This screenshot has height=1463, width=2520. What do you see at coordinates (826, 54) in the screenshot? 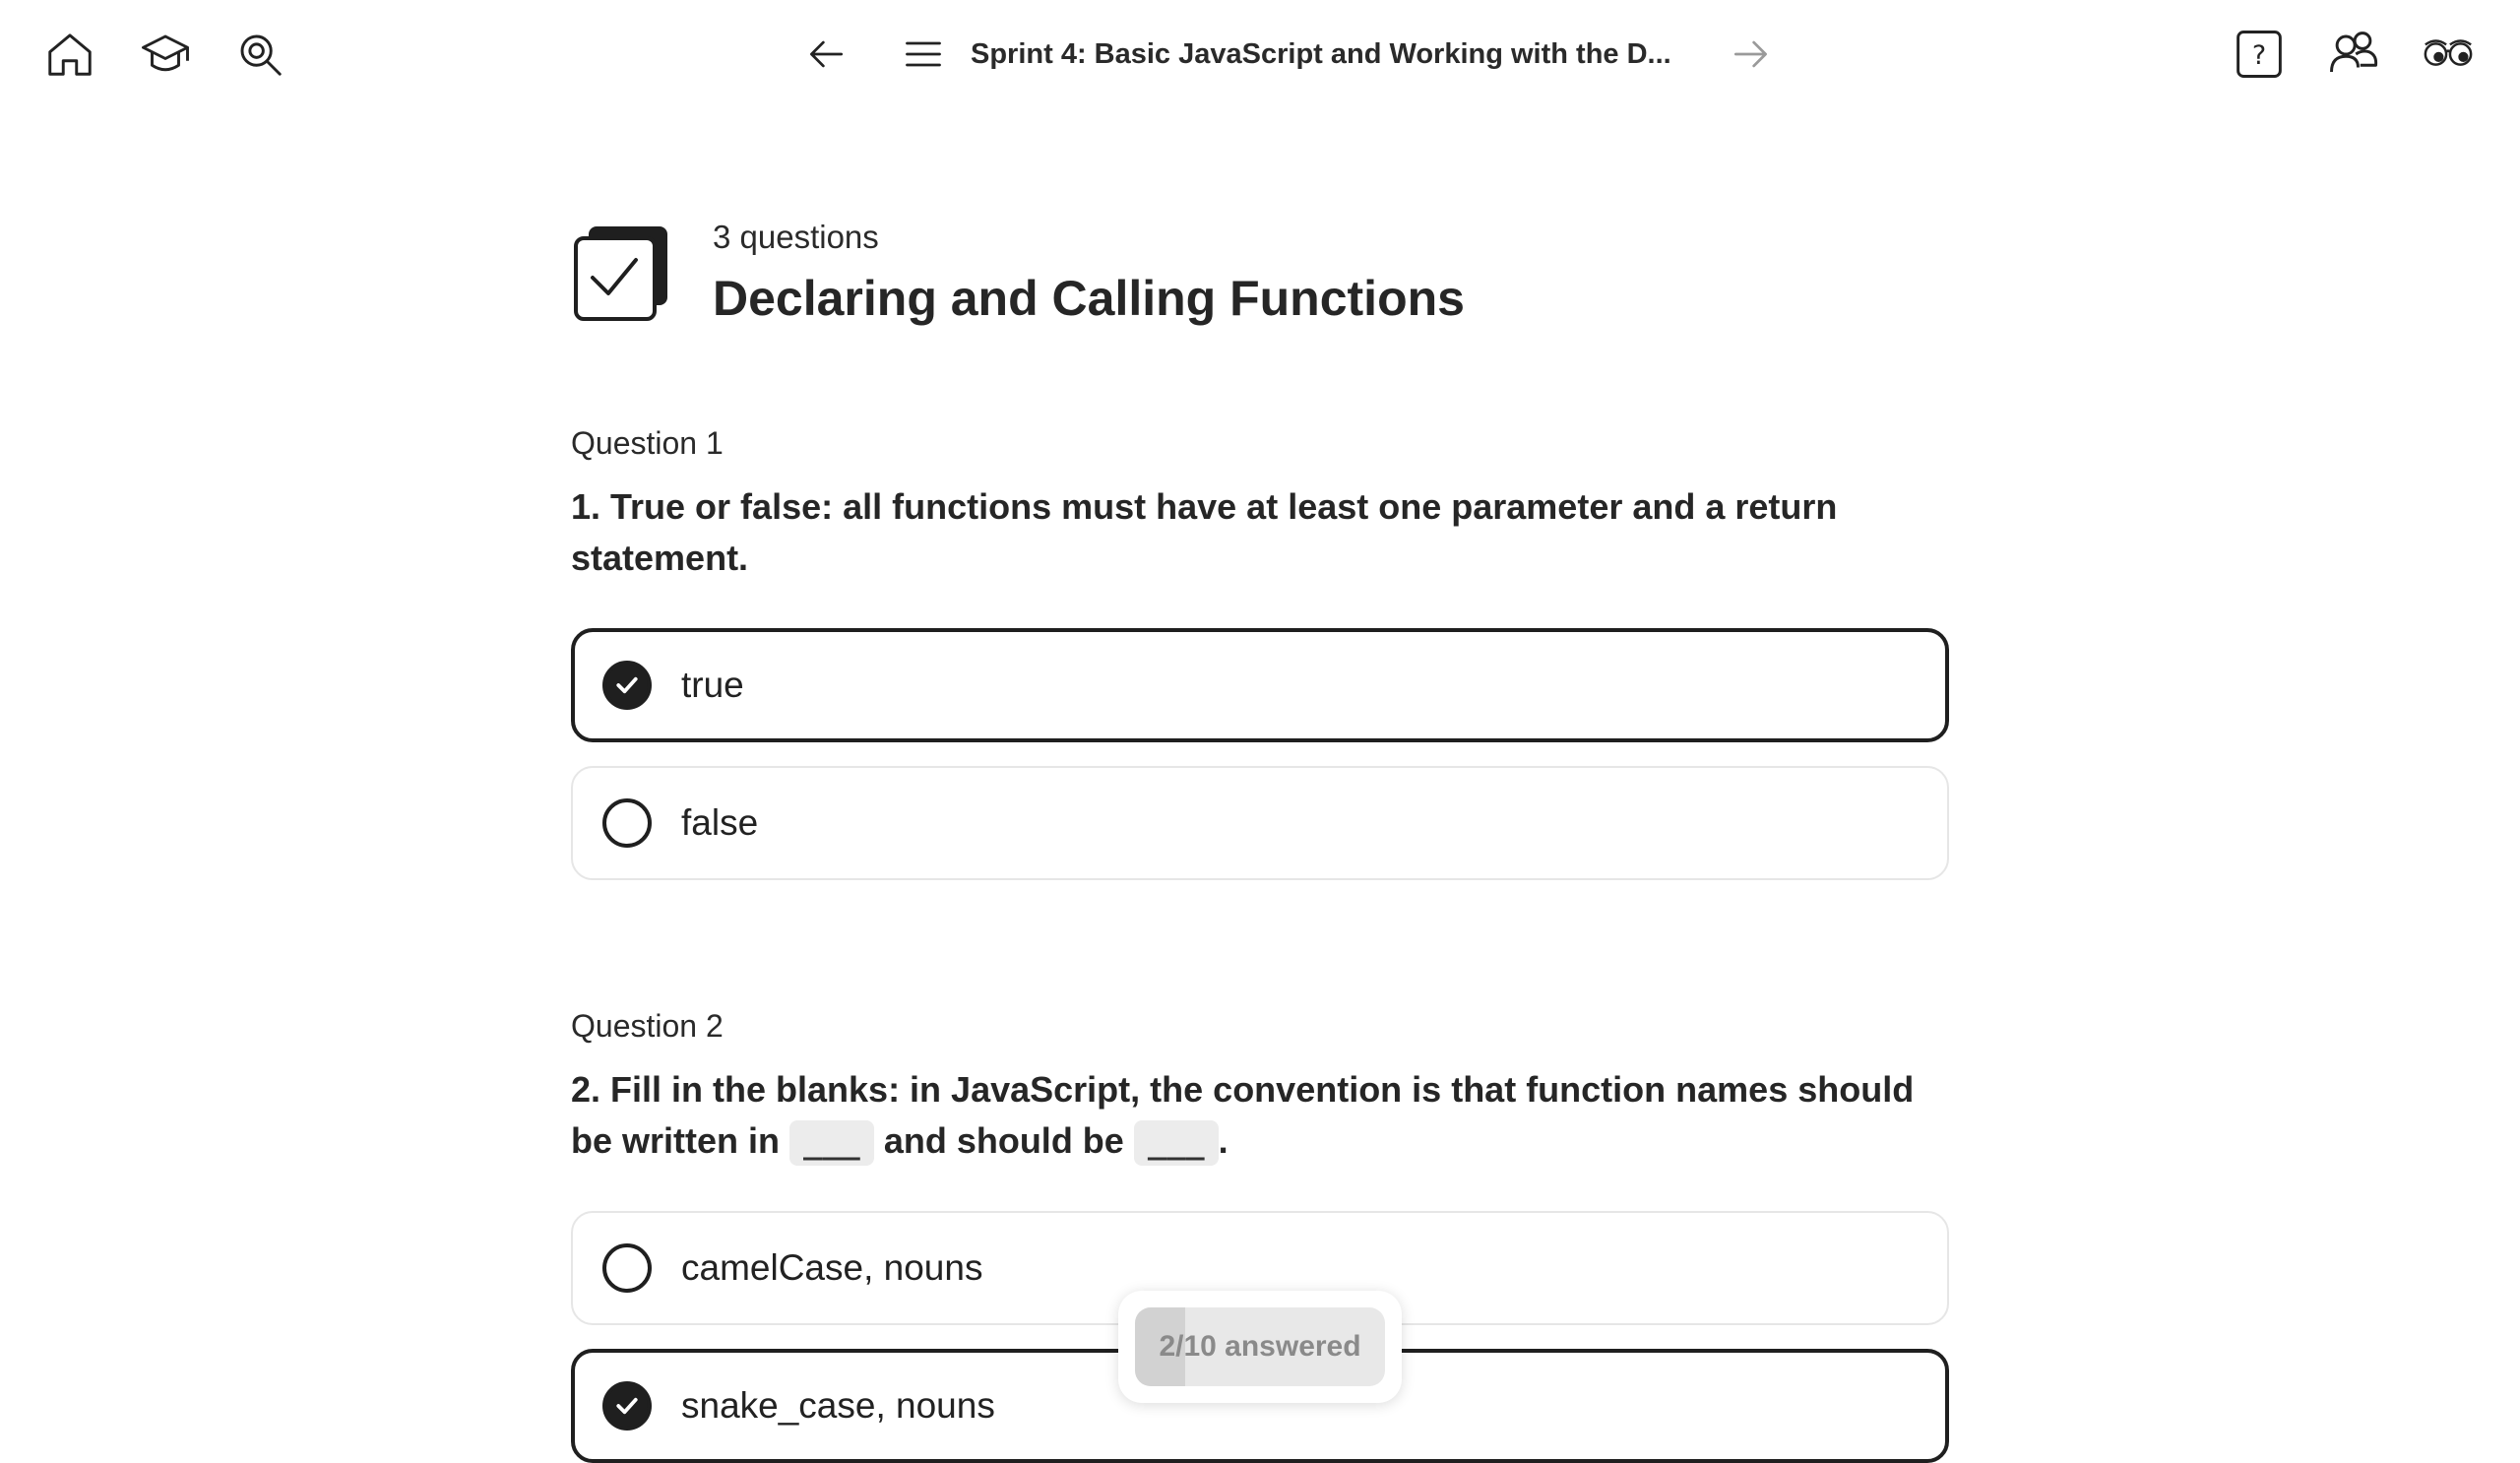
I see `arrow-left-icon` at bounding box center [826, 54].